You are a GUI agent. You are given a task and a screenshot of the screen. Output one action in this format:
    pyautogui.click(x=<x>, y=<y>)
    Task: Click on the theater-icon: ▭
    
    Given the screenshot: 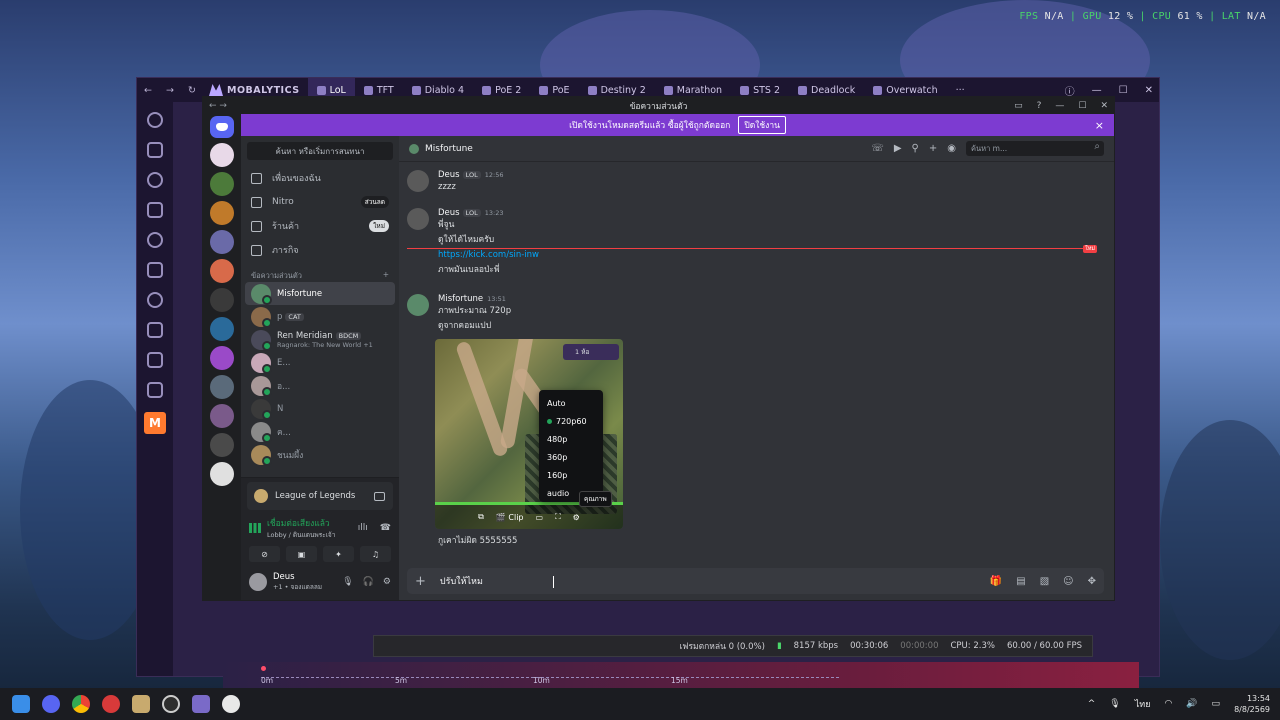 What is the action you would take?
    pyautogui.click(x=540, y=517)
    